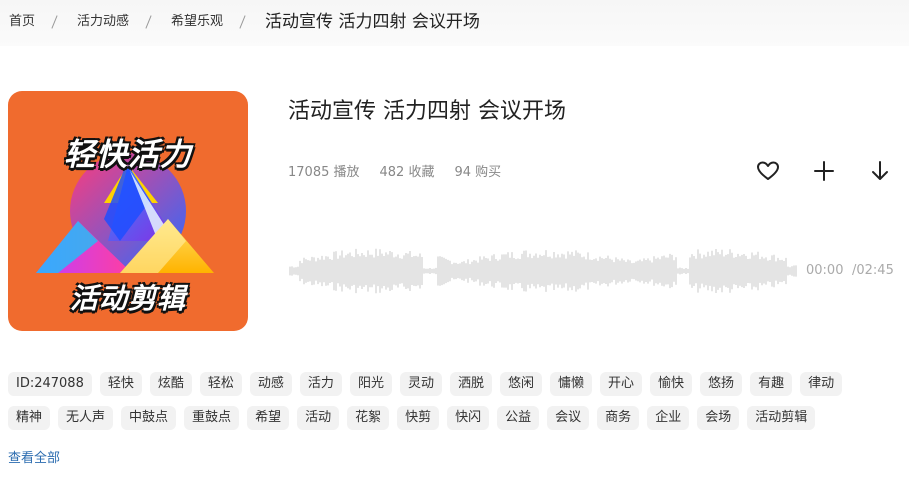 The width and height of the screenshot is (909, 502). Describe the element at coordinates (370, 384) in the screenshot. I see `tag-chip: 阳光` at that location.